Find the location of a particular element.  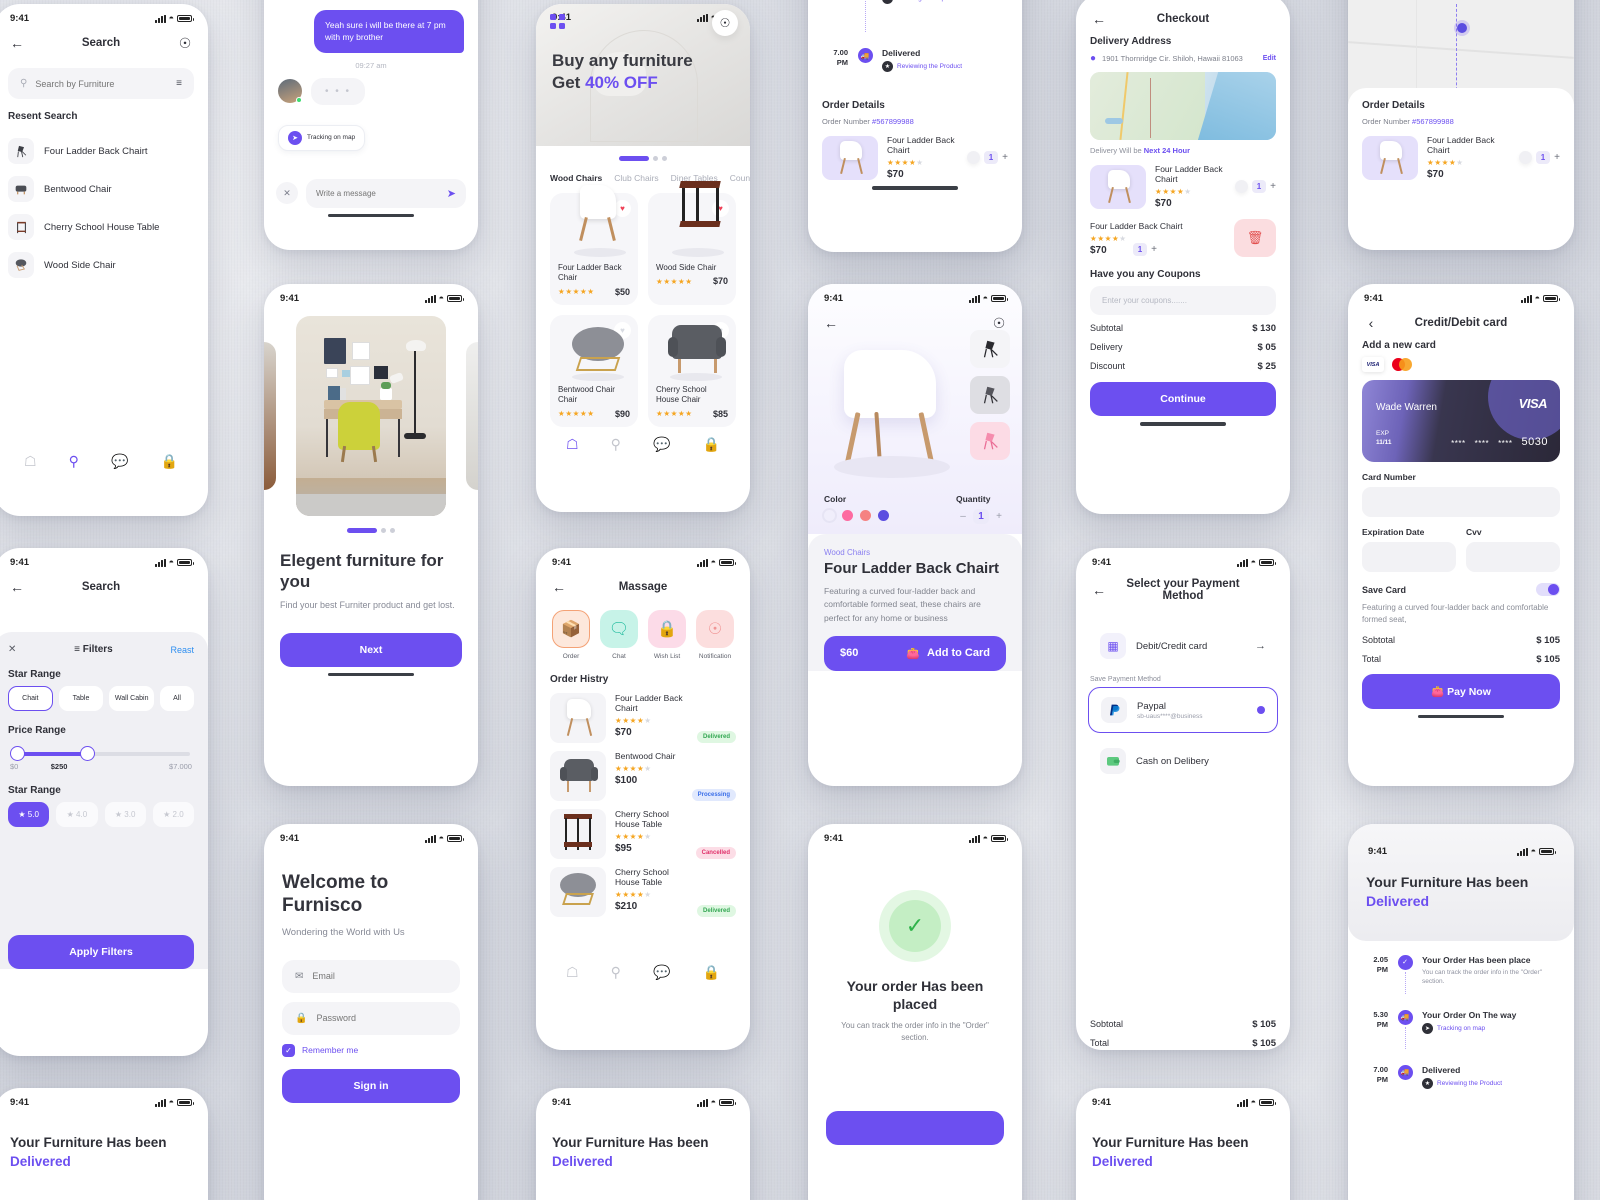

quantity-stepper: – 1 + is located at coordinates (981, 516).